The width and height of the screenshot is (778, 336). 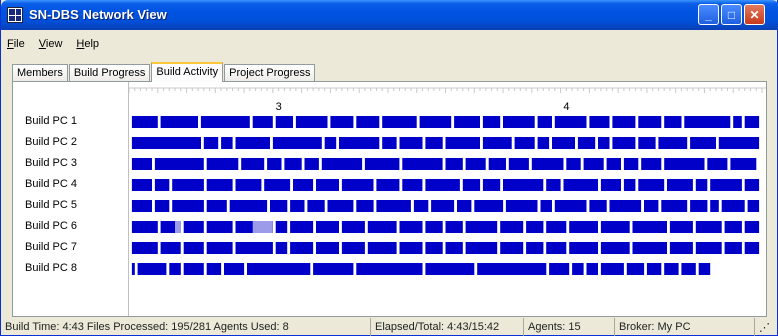 What do you see at coordinates (270, 73) in the screenshot?
I see `tab-project-progress: Project Progress` at bounding box center [270, 73].